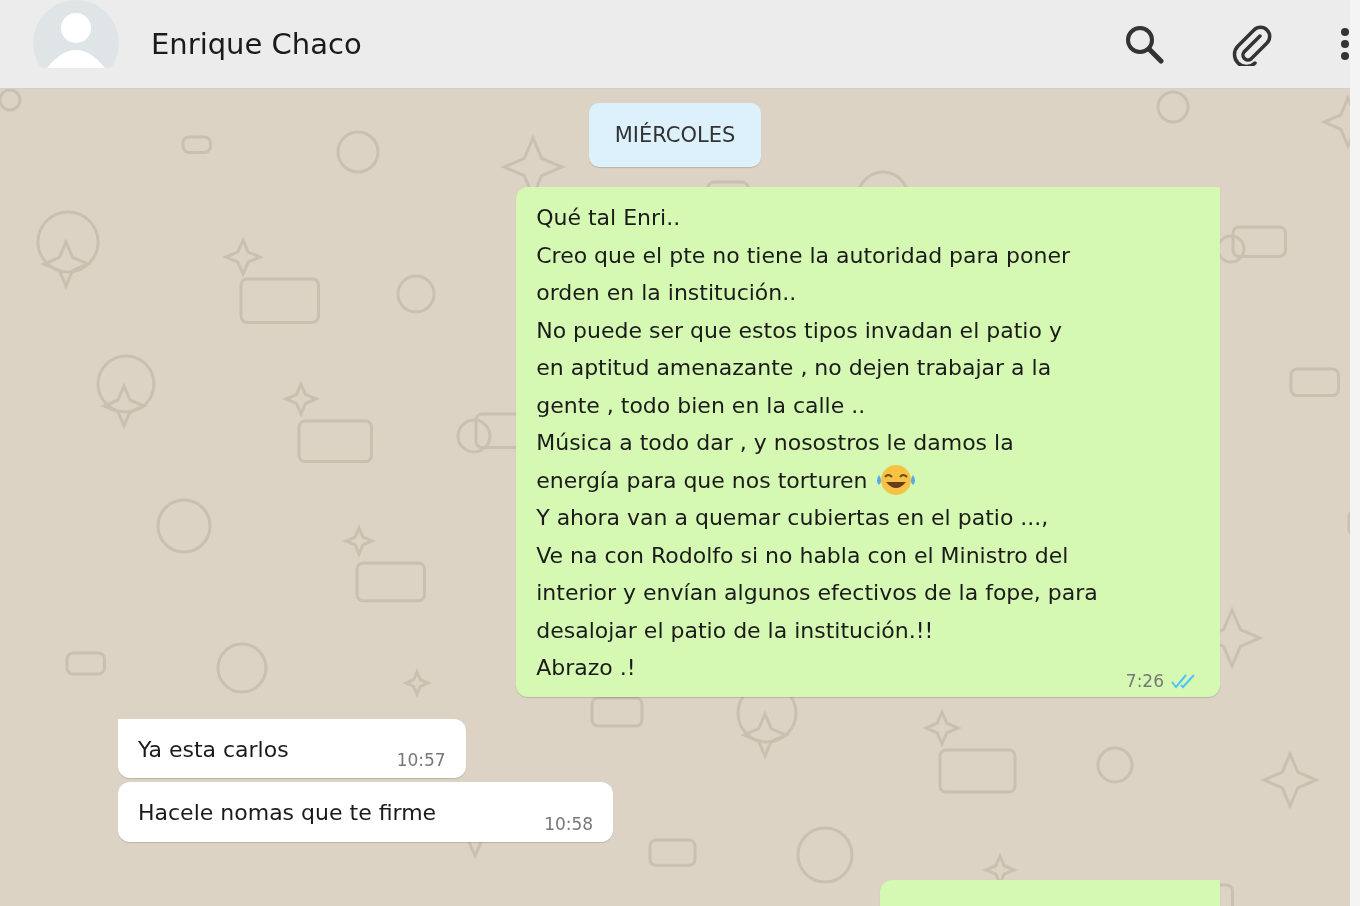 The height and width of the screenshot is (906, 1360). I want to click on message-time: 10:57, so click(421, 760).